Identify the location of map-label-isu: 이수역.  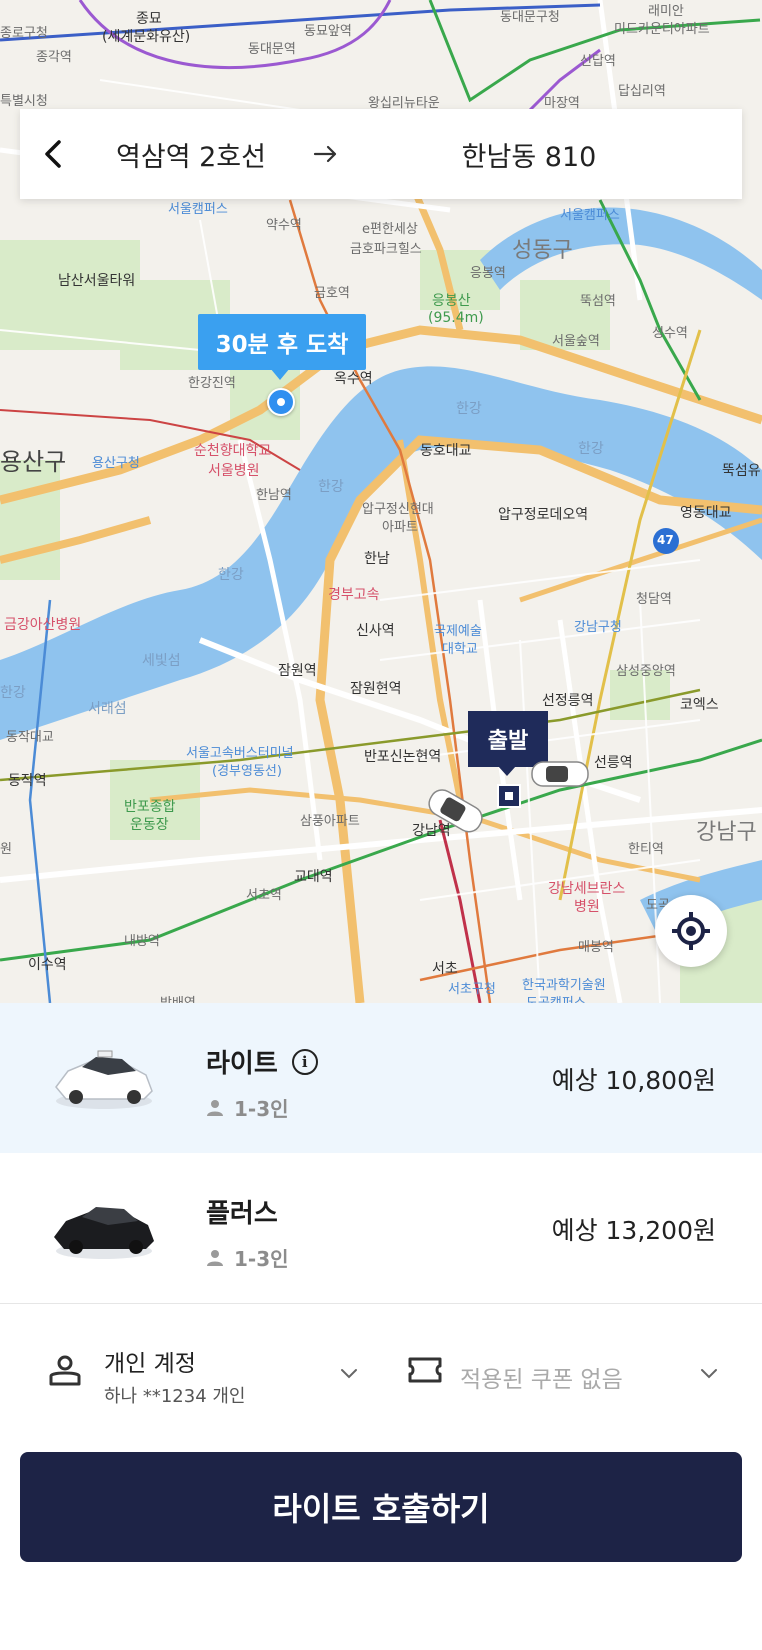
(47, 965).